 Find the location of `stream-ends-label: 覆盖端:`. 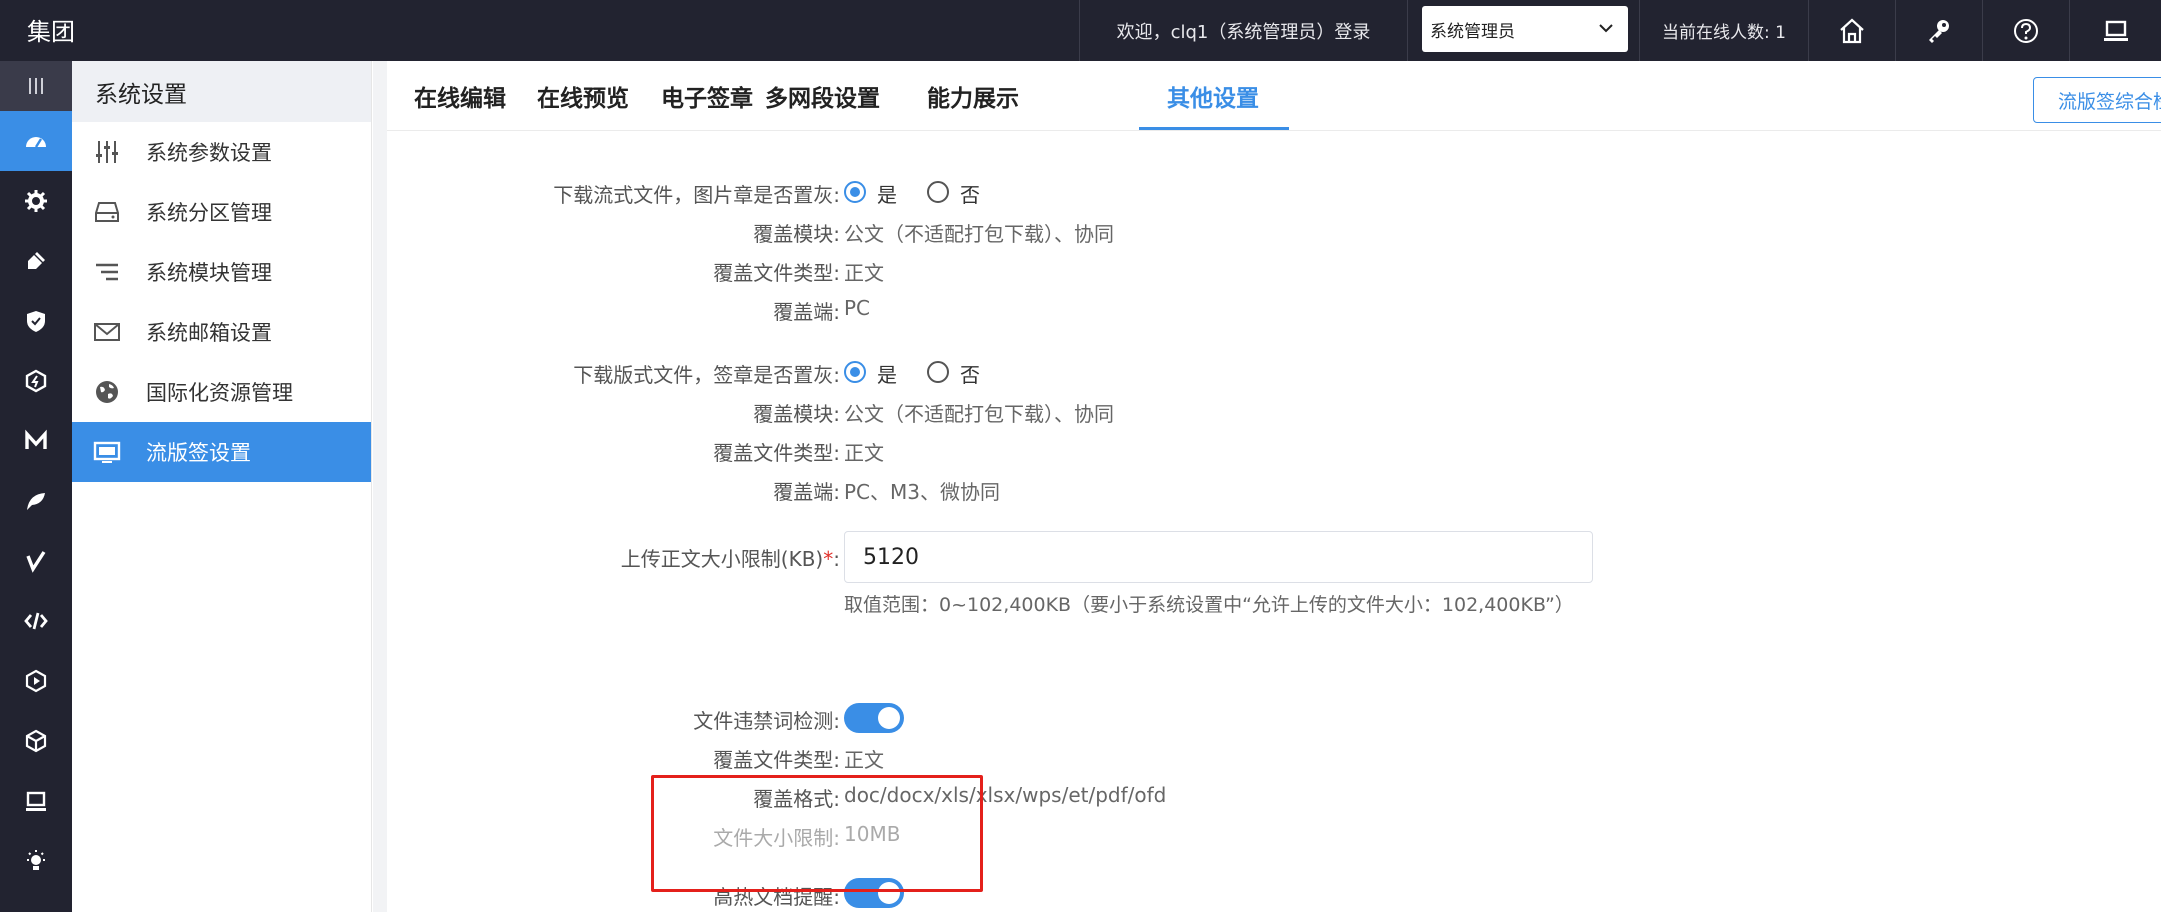

stream-ends-label: 覆盖端: is located at coordinates (806, 312).